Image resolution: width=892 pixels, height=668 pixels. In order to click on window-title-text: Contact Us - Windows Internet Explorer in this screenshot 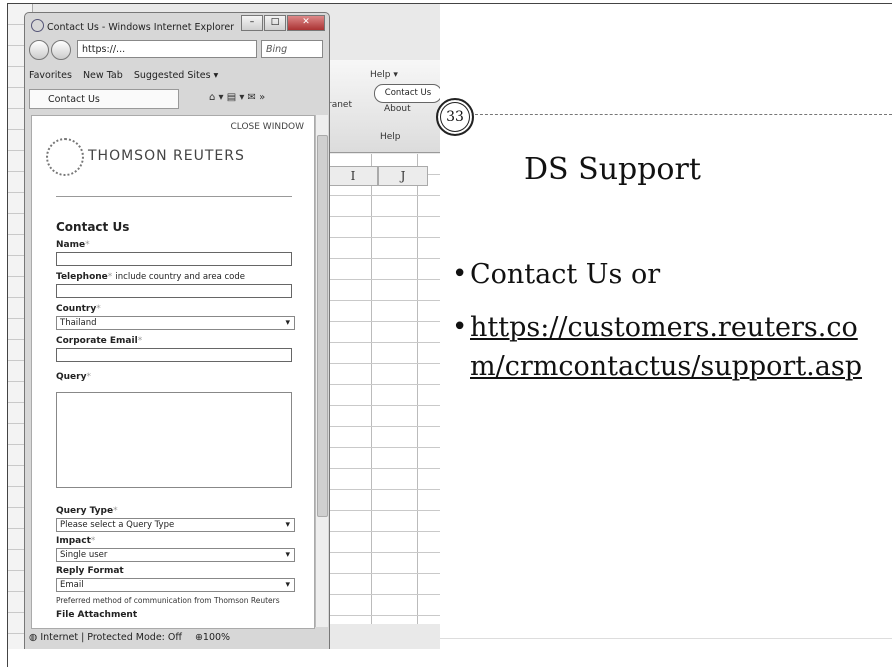, I will do `click(141, 27)`.